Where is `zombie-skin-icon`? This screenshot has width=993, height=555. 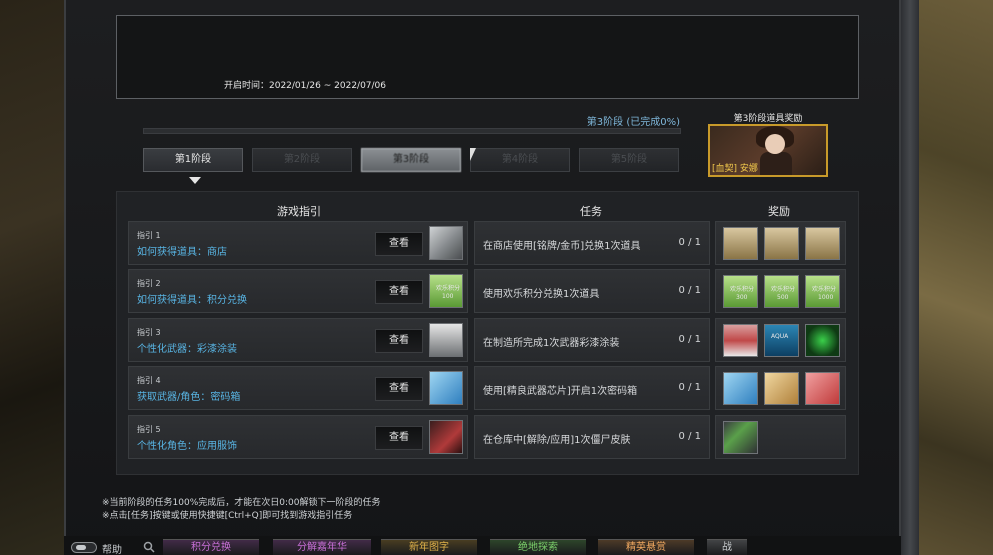
zombie-skin-icon is located at coordinates (446, 437).